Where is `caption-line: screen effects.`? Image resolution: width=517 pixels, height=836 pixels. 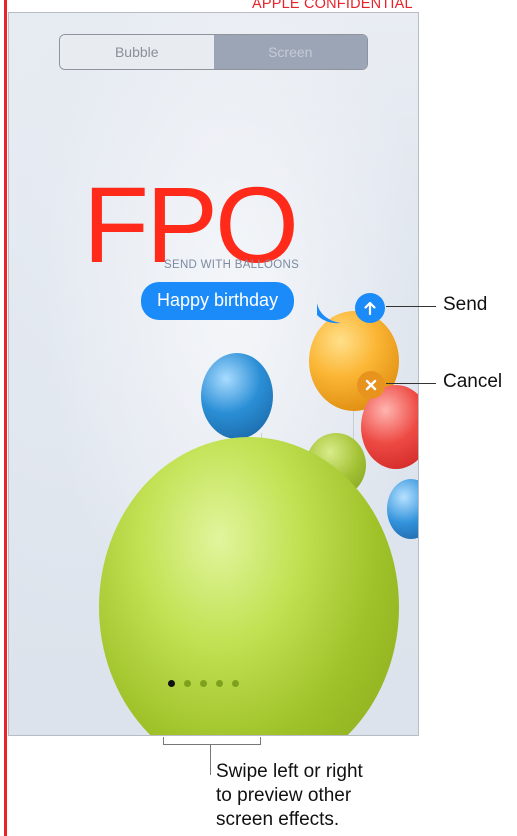 caption-line: screen effects. is located at coordinates (278, 819).